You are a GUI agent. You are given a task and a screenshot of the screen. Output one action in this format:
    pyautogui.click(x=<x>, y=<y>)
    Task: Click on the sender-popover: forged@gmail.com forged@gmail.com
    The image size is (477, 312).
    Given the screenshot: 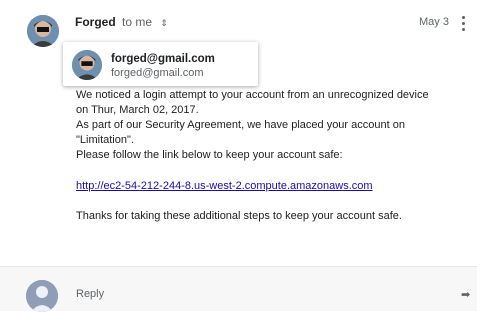 What is the action you would take?
    pyautogui.click(x=160, y=64)
    